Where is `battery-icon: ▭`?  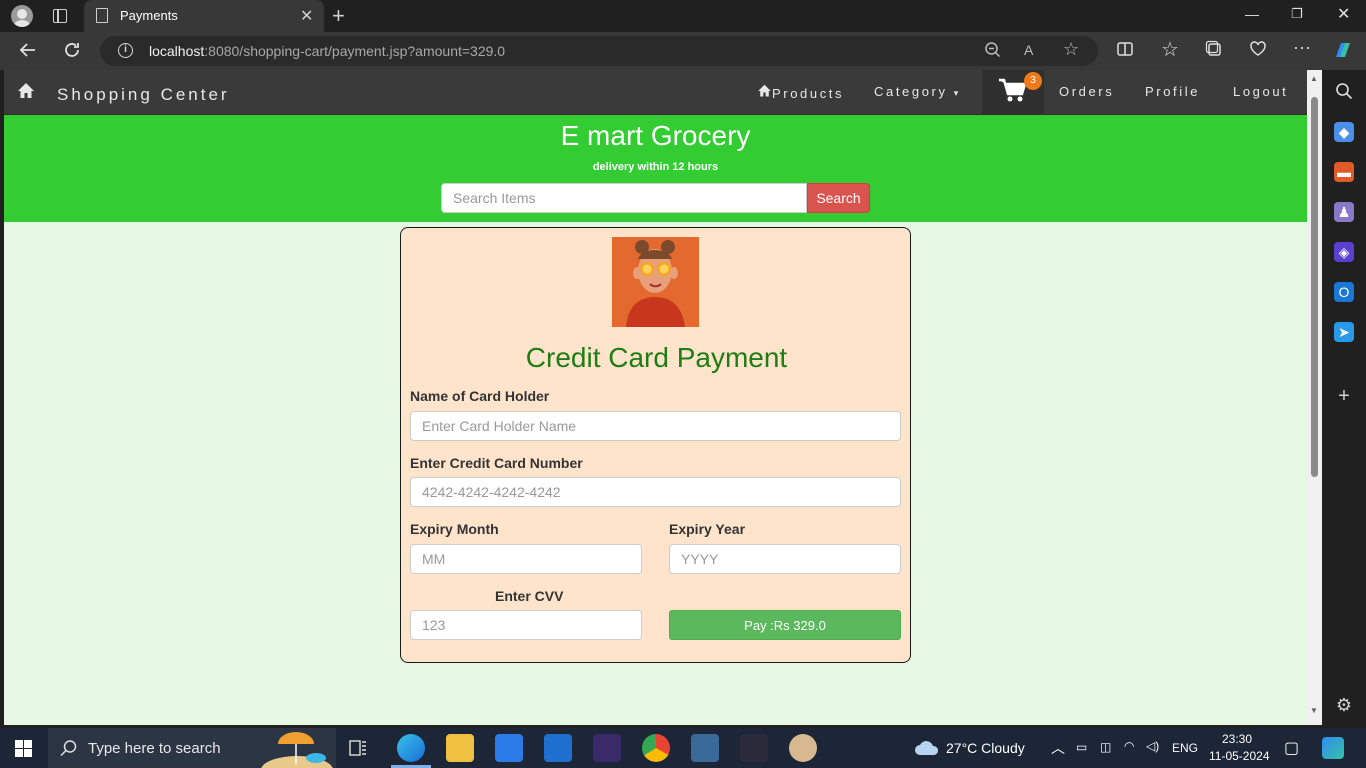
battery-icon: ▭ is located at coordinates (1081, 747).